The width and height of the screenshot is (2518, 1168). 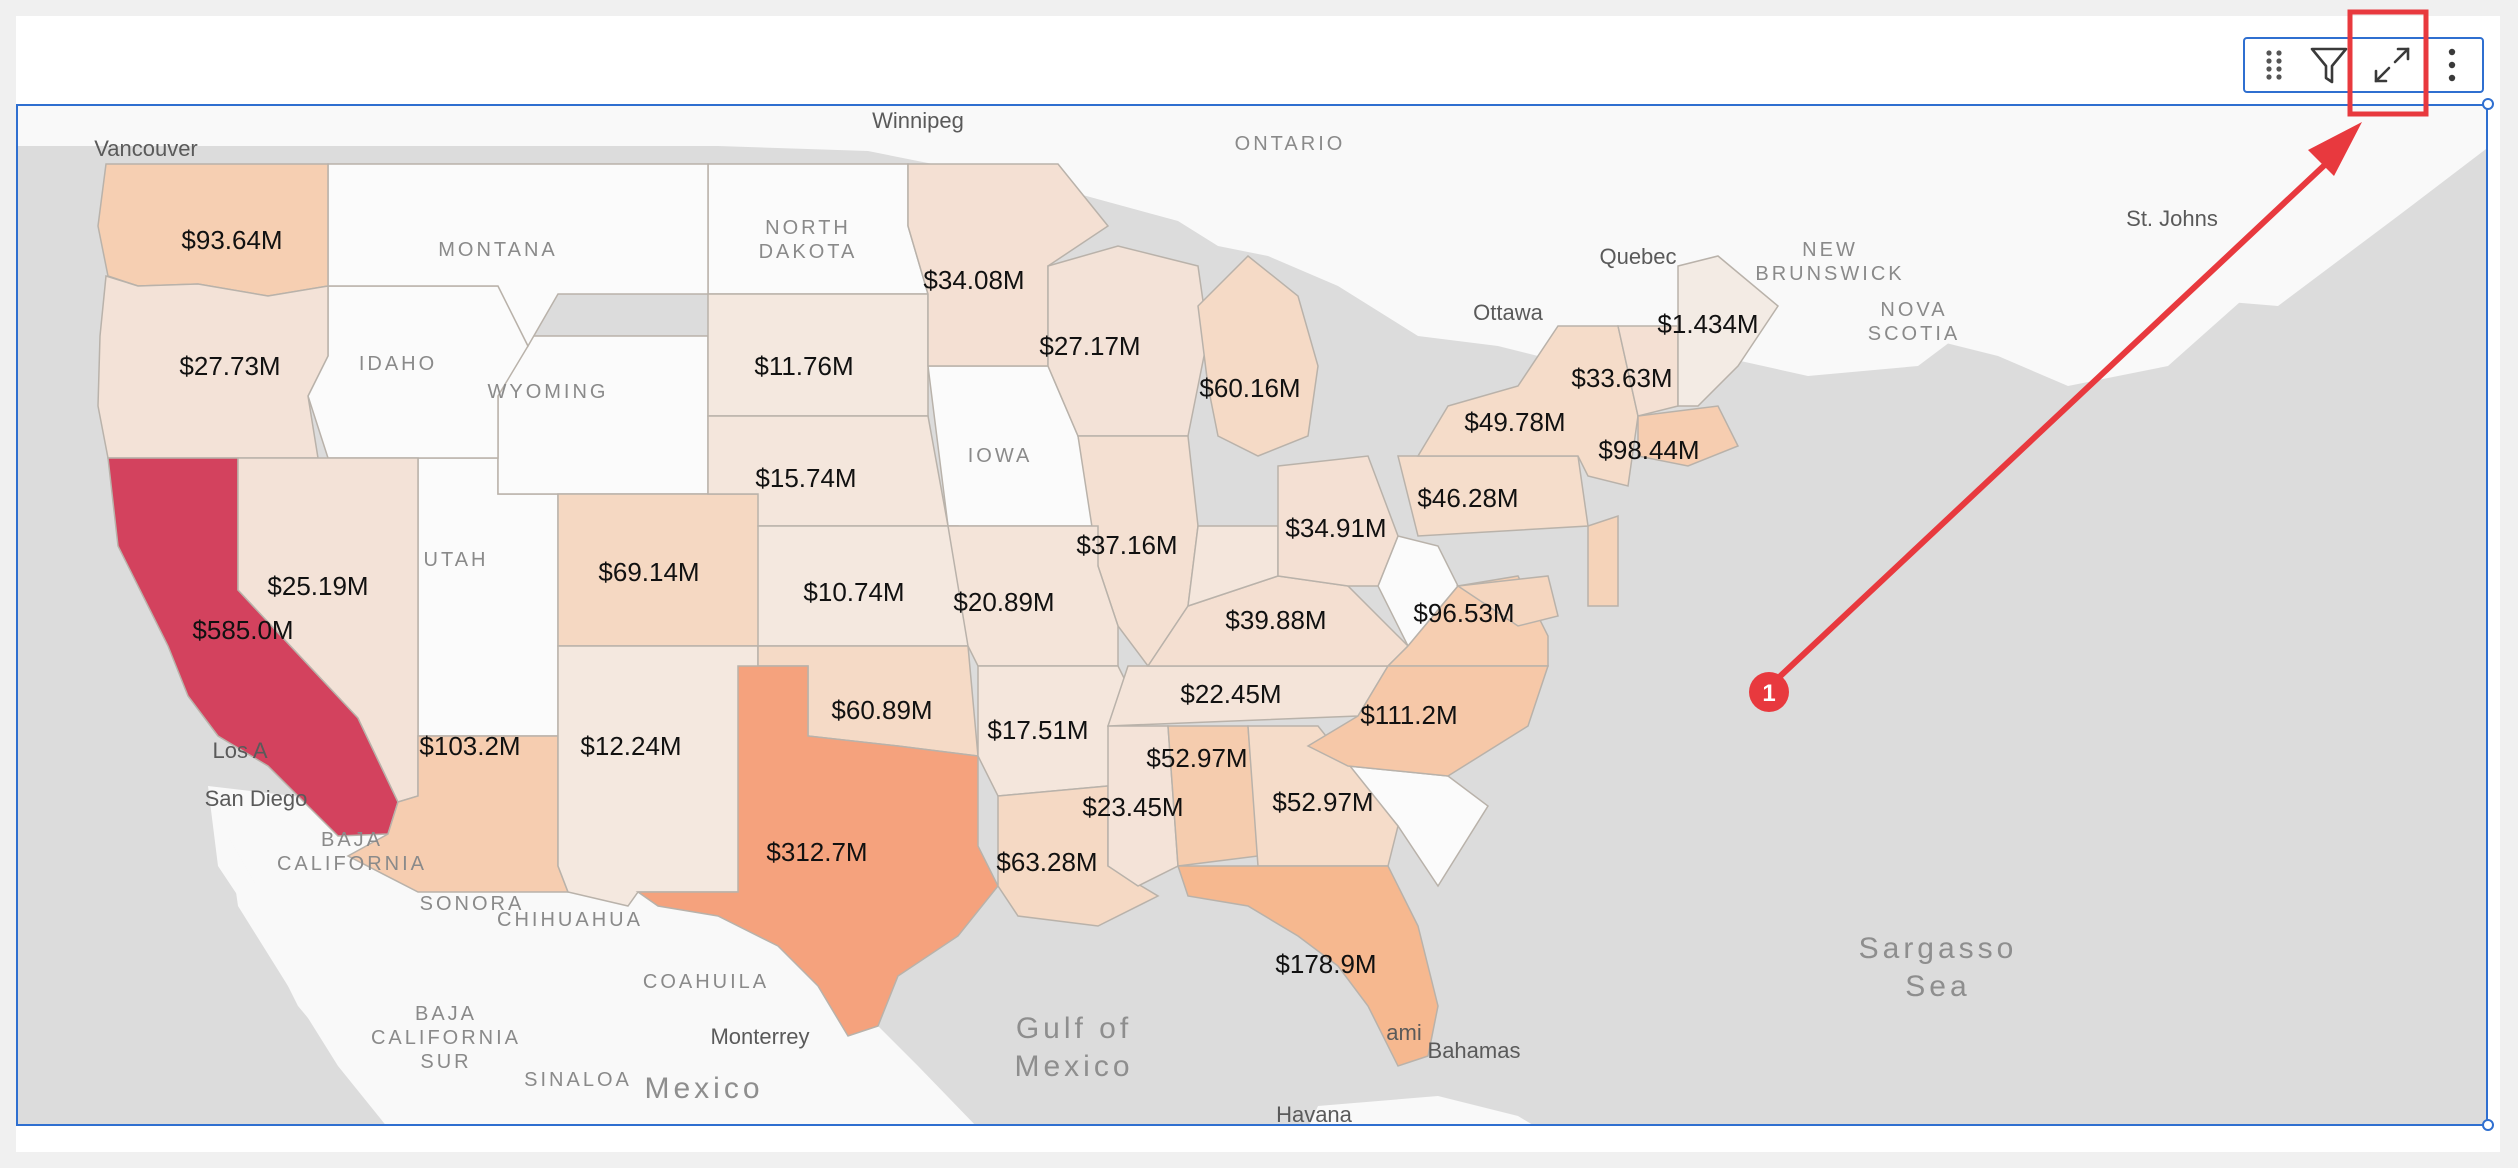 I want to click on value-label: $60.16M, so click(x=1249, y=388).